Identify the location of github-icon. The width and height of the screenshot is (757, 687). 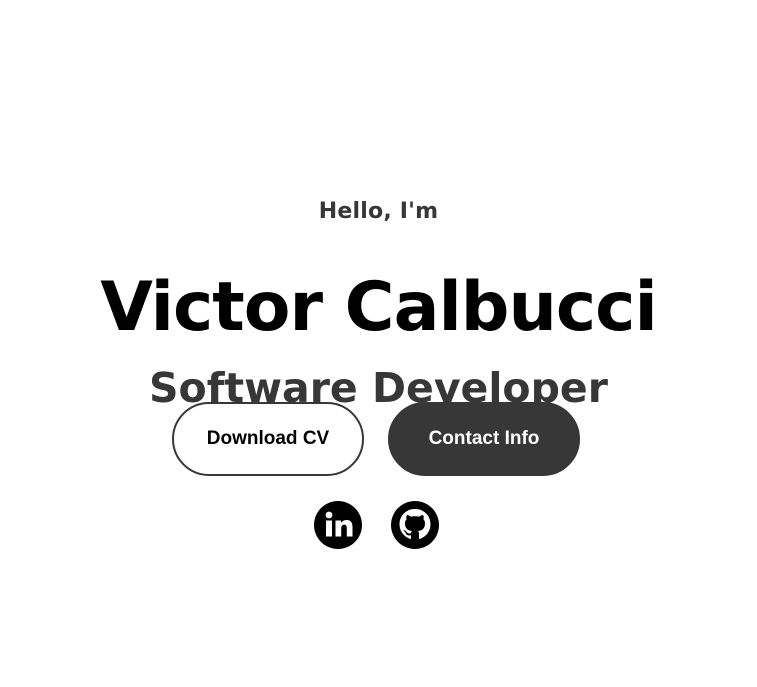
(415, 525).